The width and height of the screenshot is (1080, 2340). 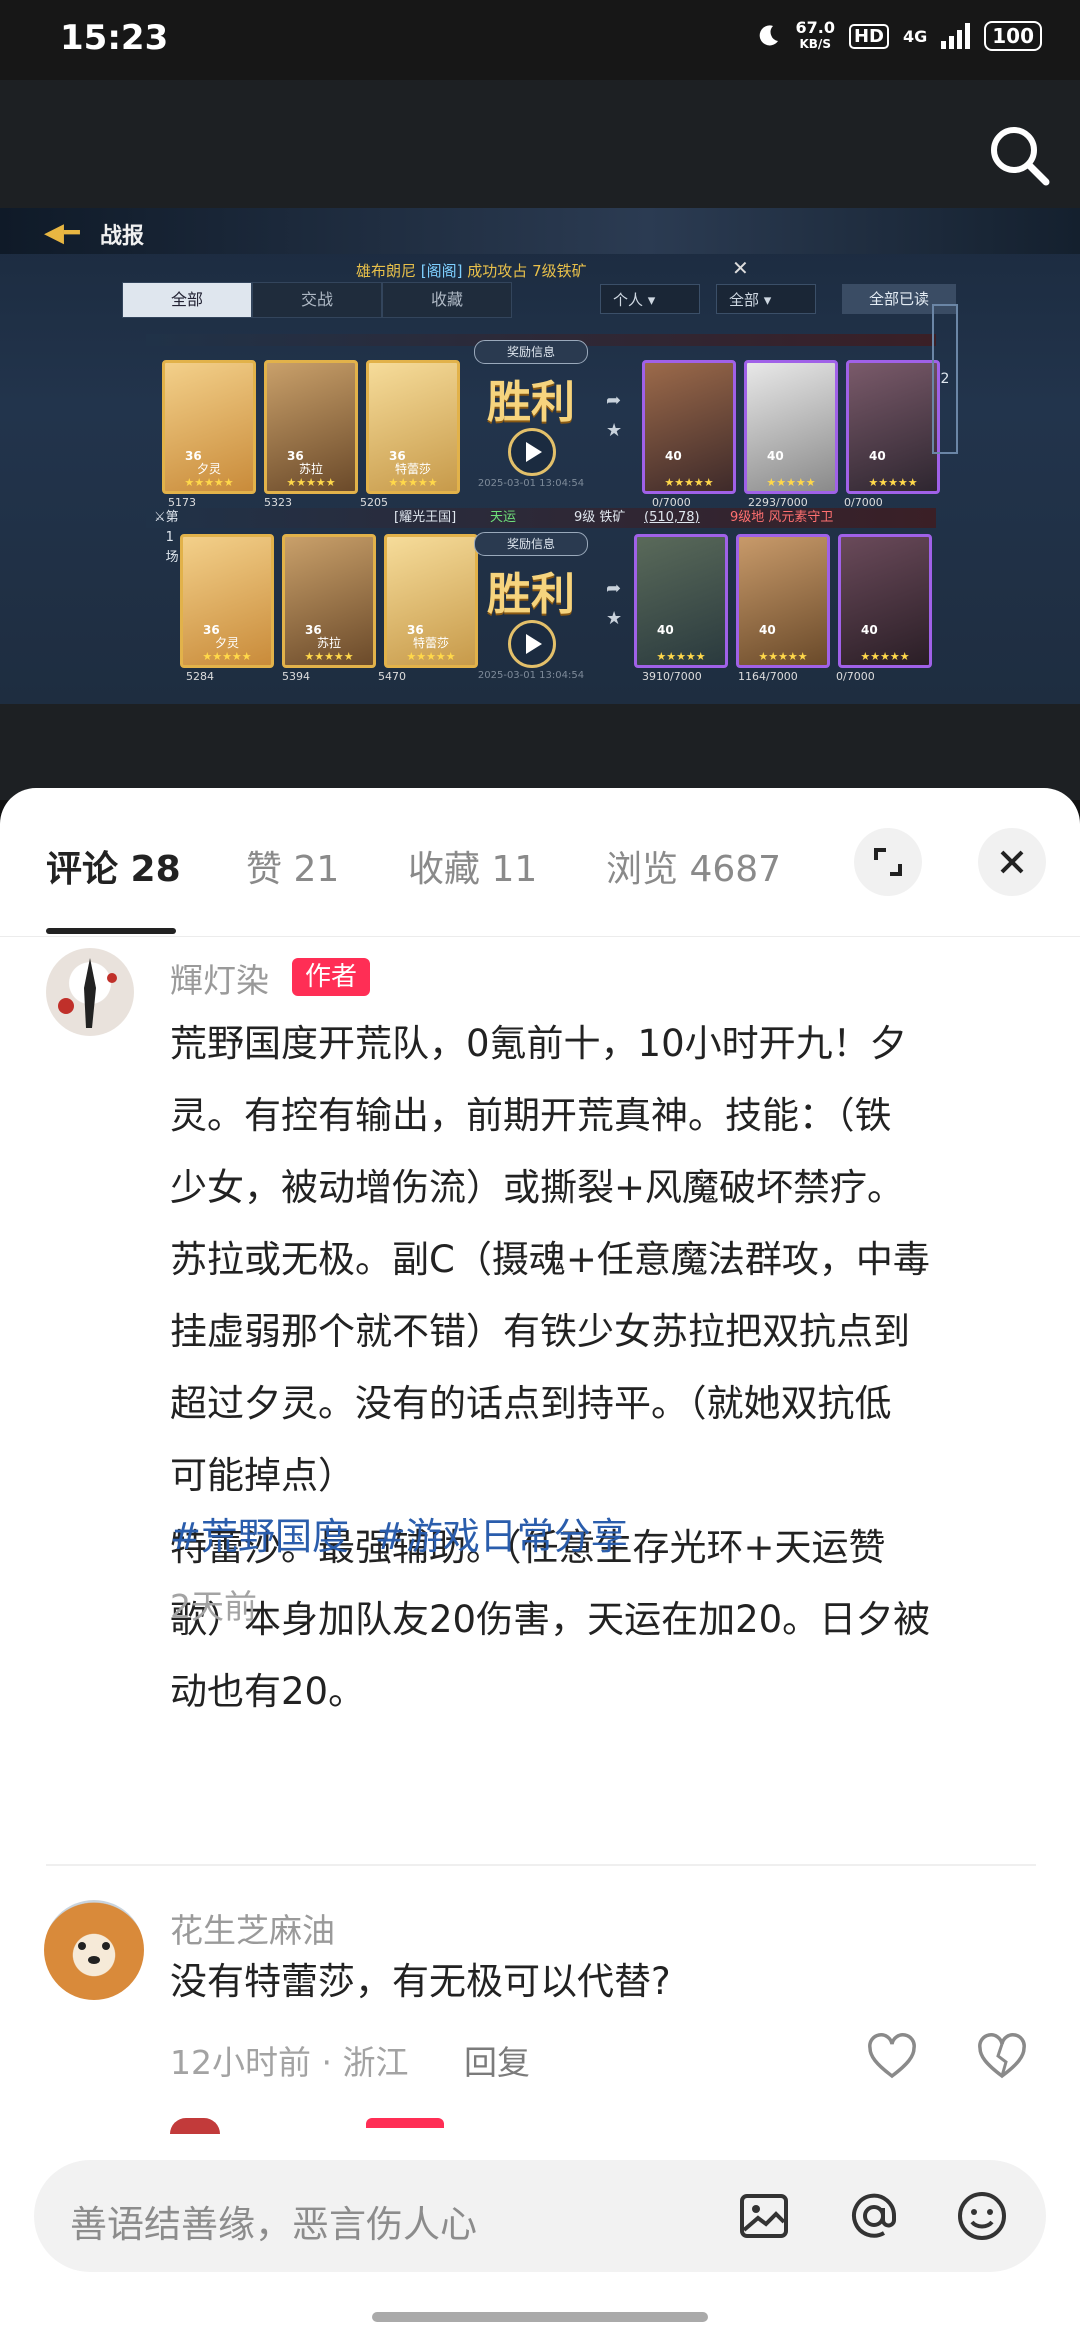 What do you see at coordinates (956, 36) in the screenshot?
I see `signal-icon` at bounding box center [956, 36].